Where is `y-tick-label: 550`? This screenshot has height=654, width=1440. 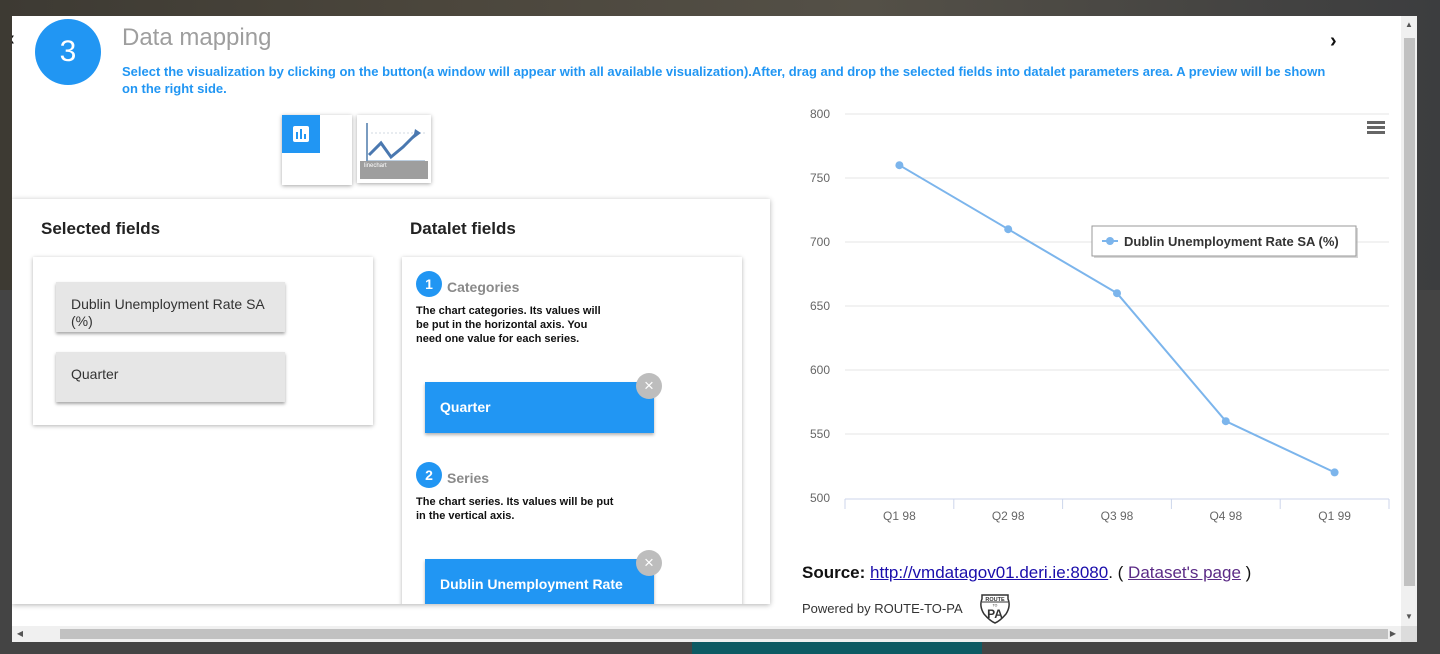 y-tick-label: 550 is located at coordinates (820, 434).